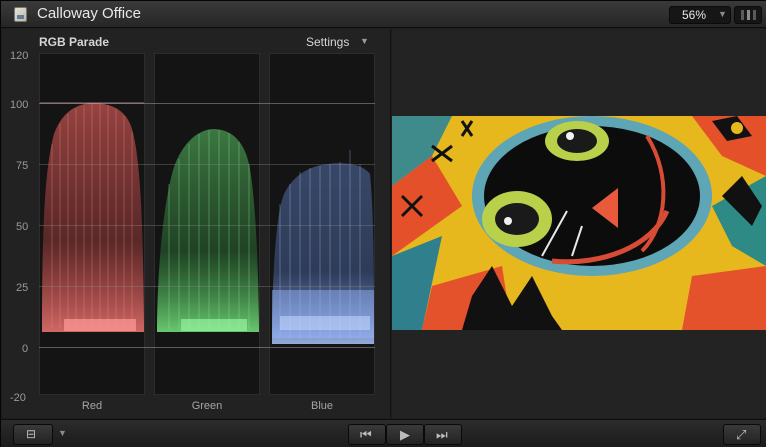 Image resolution: width=766 pixels, height=447 pixels. What do you see at coordinates (19, 56) in the screenshot?
I see `axis-tick: 120` at bounding box center [19, 56].